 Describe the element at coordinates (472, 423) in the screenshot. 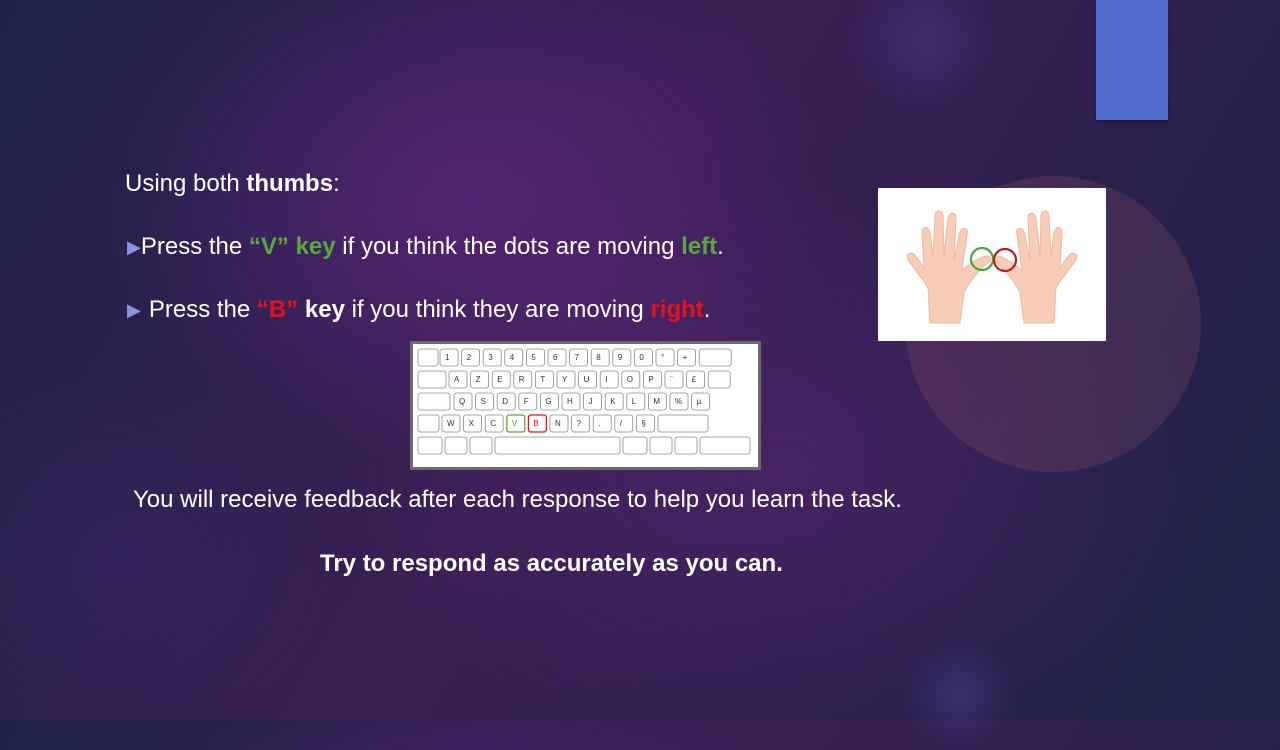

I see `keyboard-key-label: X` at that location.